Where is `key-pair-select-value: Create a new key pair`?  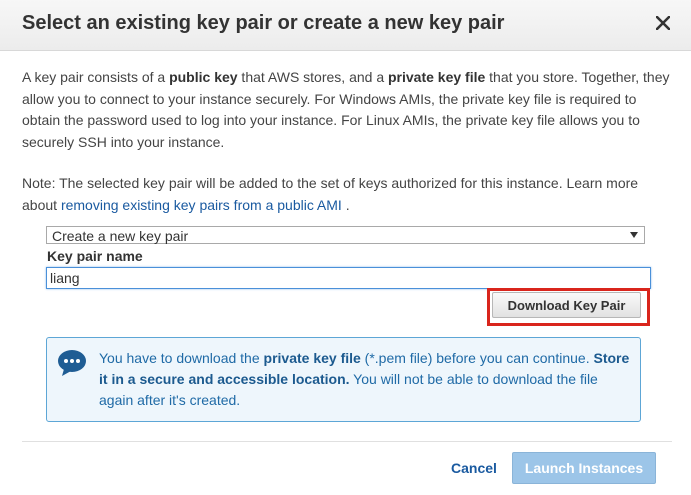
key-pair-select-value: Create a new key pair is located at coordinates (120, 236).